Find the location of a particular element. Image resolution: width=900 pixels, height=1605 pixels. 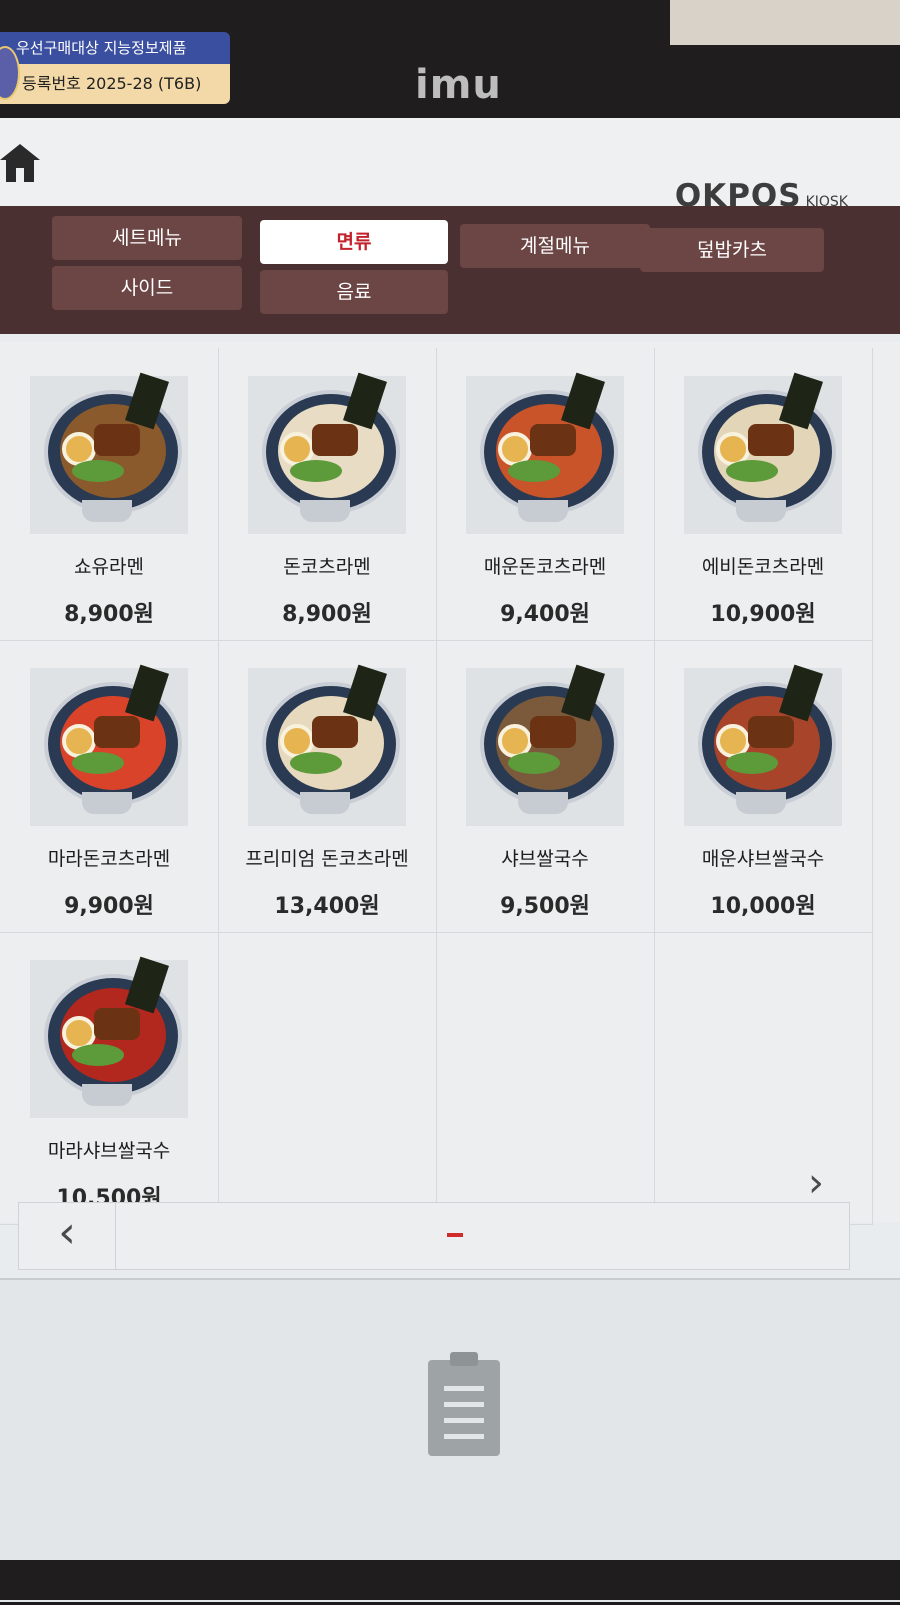

menu-item: 매운샤브쌀국수 10,000원 is located at coordinates (763, 786).